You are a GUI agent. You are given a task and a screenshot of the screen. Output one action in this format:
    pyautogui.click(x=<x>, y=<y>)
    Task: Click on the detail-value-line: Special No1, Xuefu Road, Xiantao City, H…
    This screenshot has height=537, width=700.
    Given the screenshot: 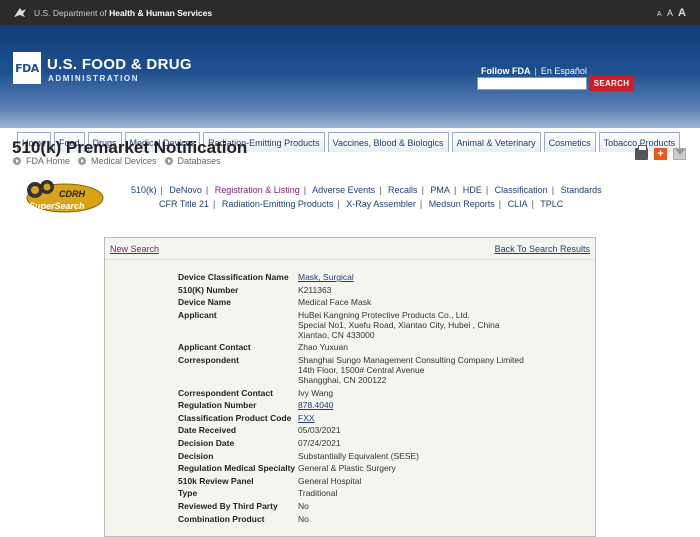 What is the action you would take?
    pyautogui.click(x=399, y=324)
    